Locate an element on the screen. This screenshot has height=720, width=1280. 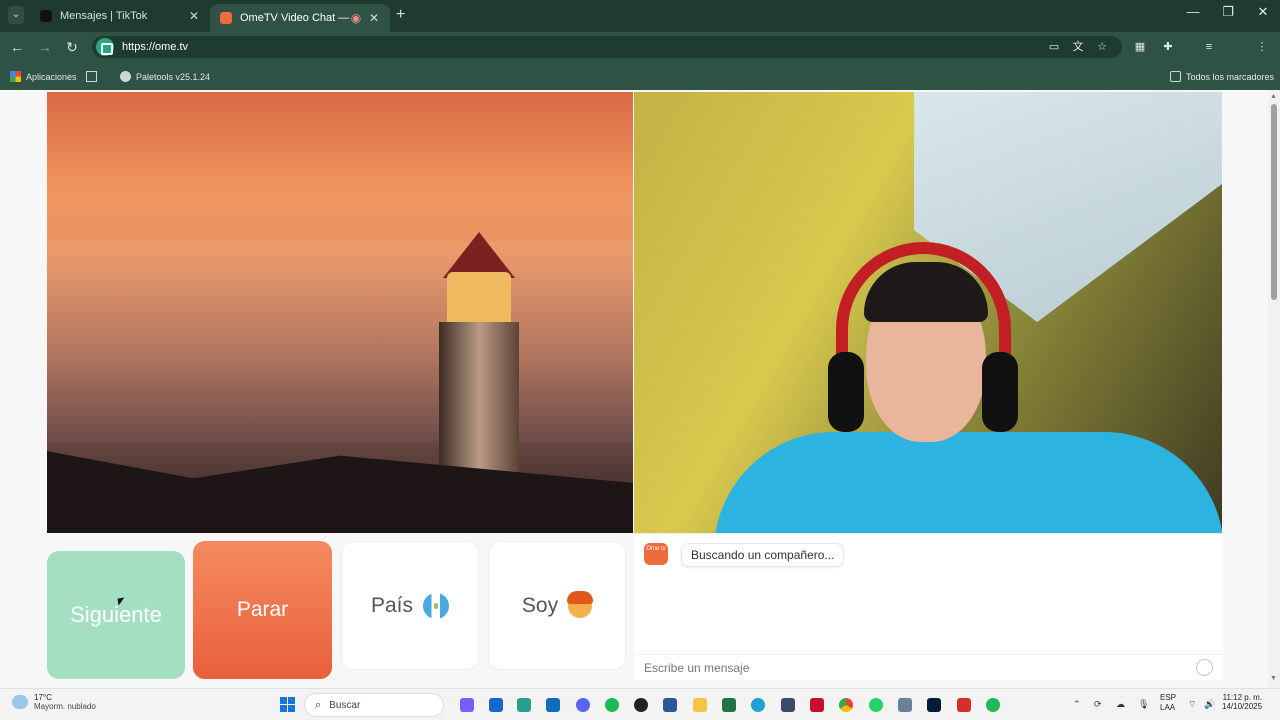
volume-icon: 🔊 is located at coordinates (1209, 704).